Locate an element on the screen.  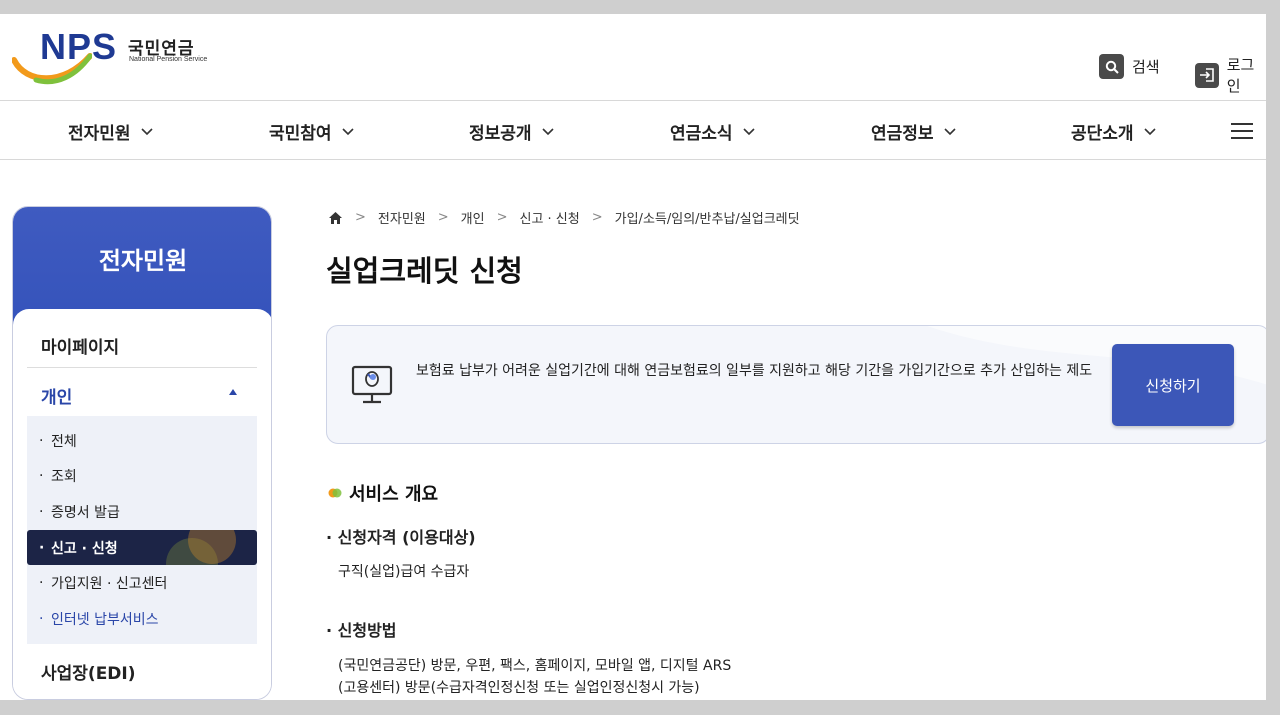
gnb-item-about: 공단소개 is located at coordinates (1113, 131).